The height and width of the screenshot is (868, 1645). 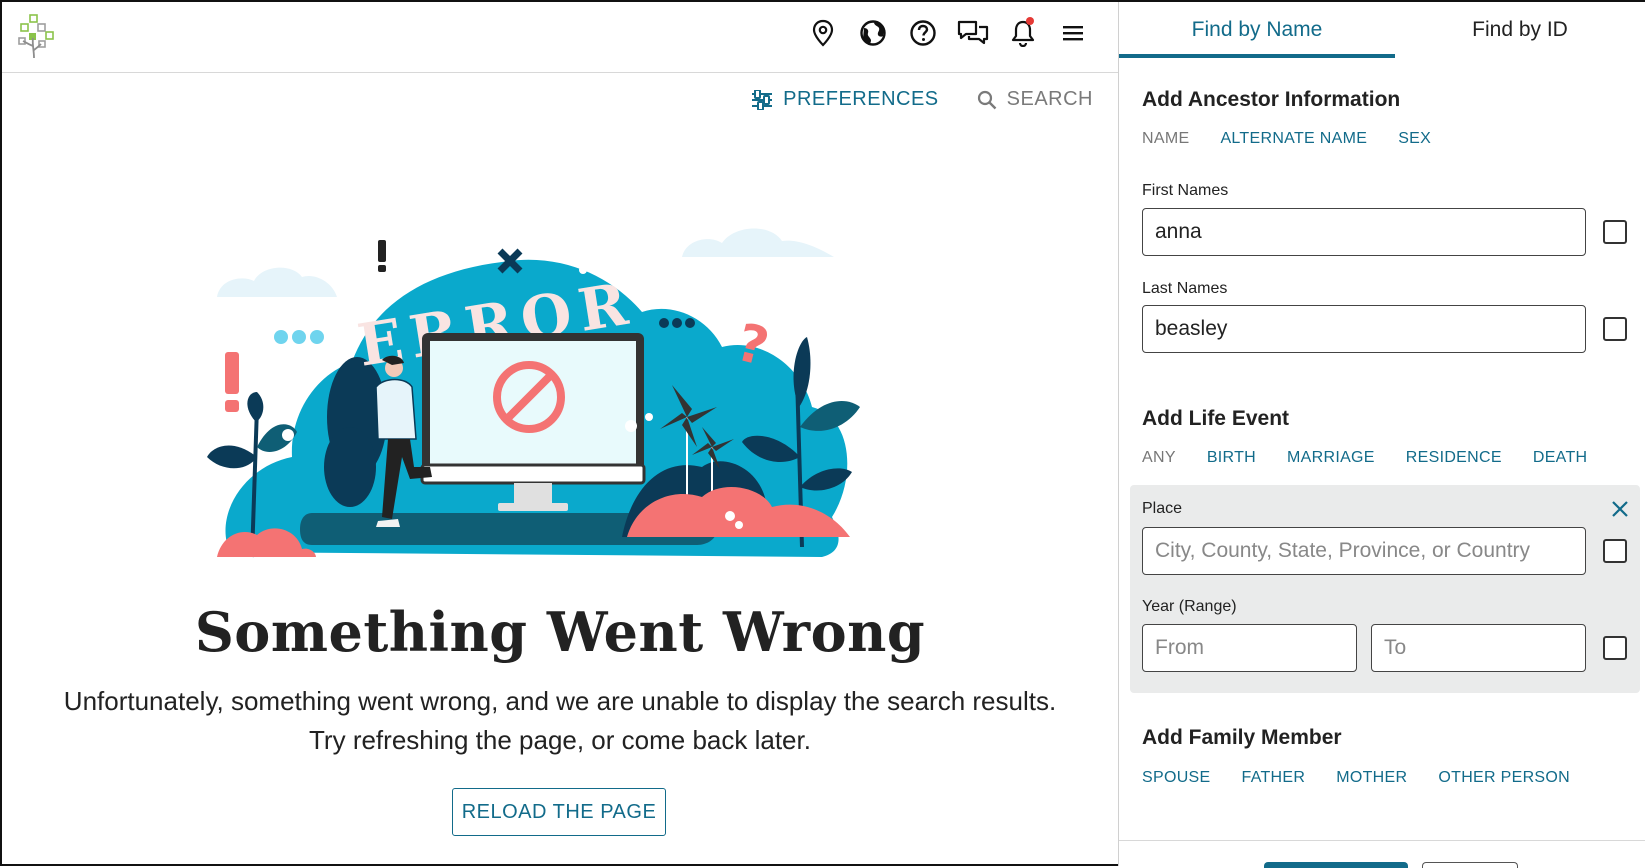 What do you see at coordinates (1336, 865) in the screenshot?
I see `search-submit-button` at bounding box center [1336, 865].